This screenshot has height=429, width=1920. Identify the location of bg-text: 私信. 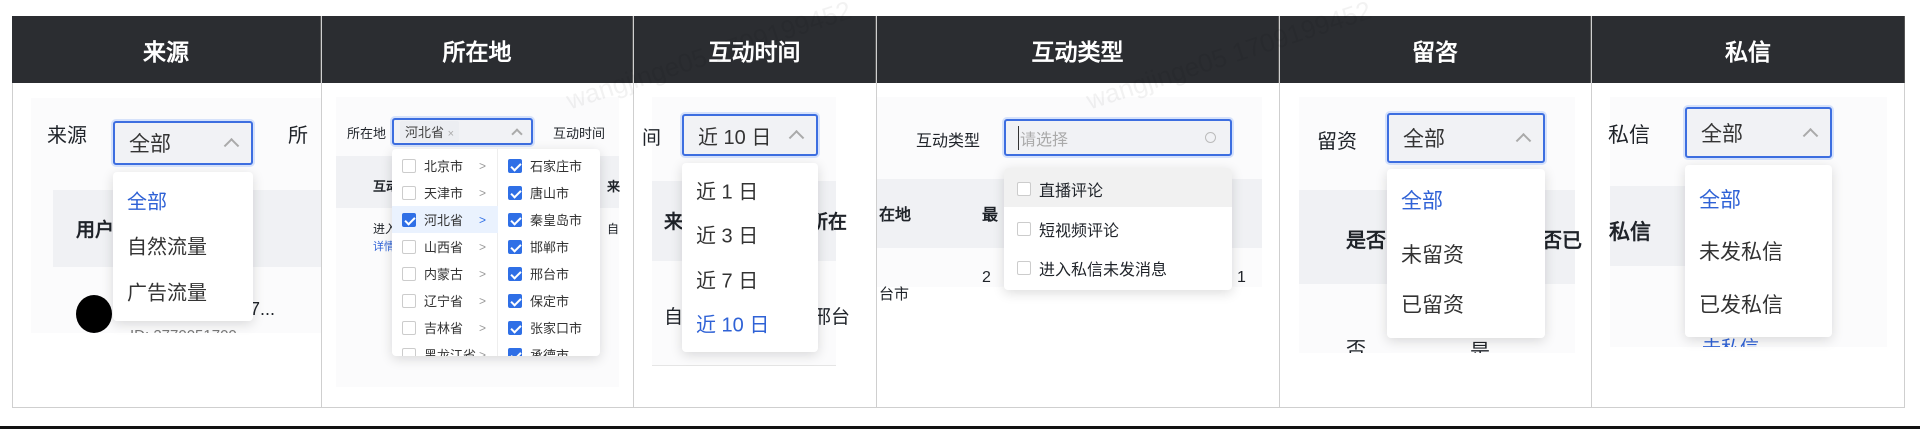
(1630, 232).